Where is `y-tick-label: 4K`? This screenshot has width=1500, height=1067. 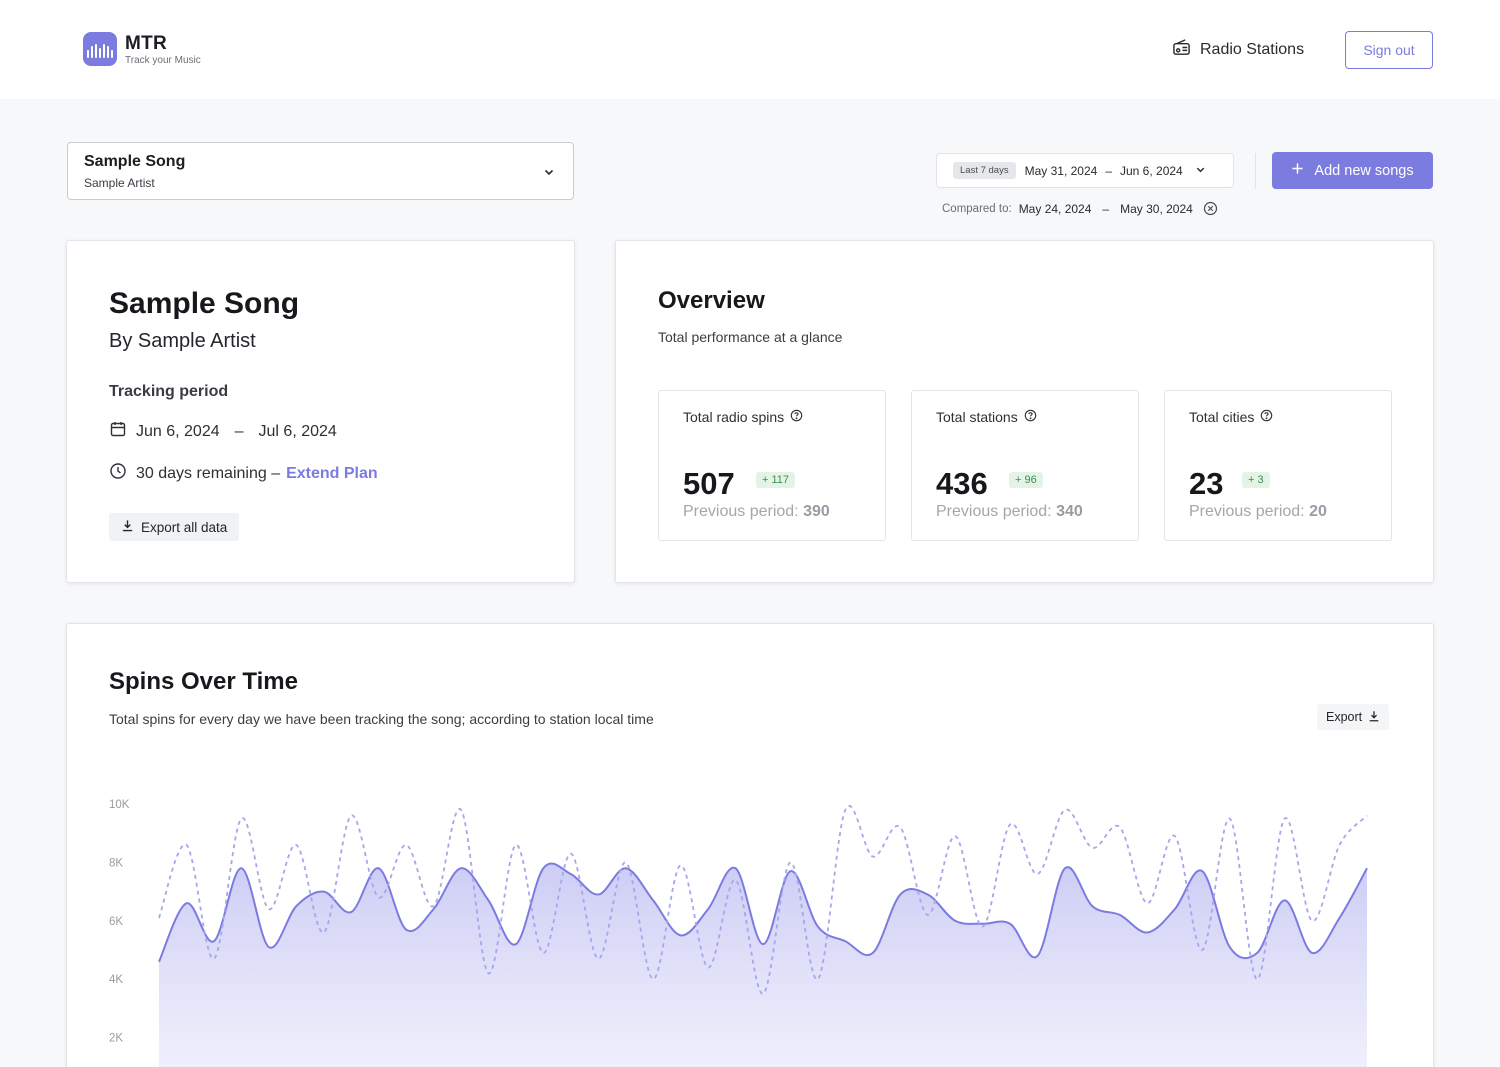
y-tick-label: 4K is located at coordinates (116, 980).